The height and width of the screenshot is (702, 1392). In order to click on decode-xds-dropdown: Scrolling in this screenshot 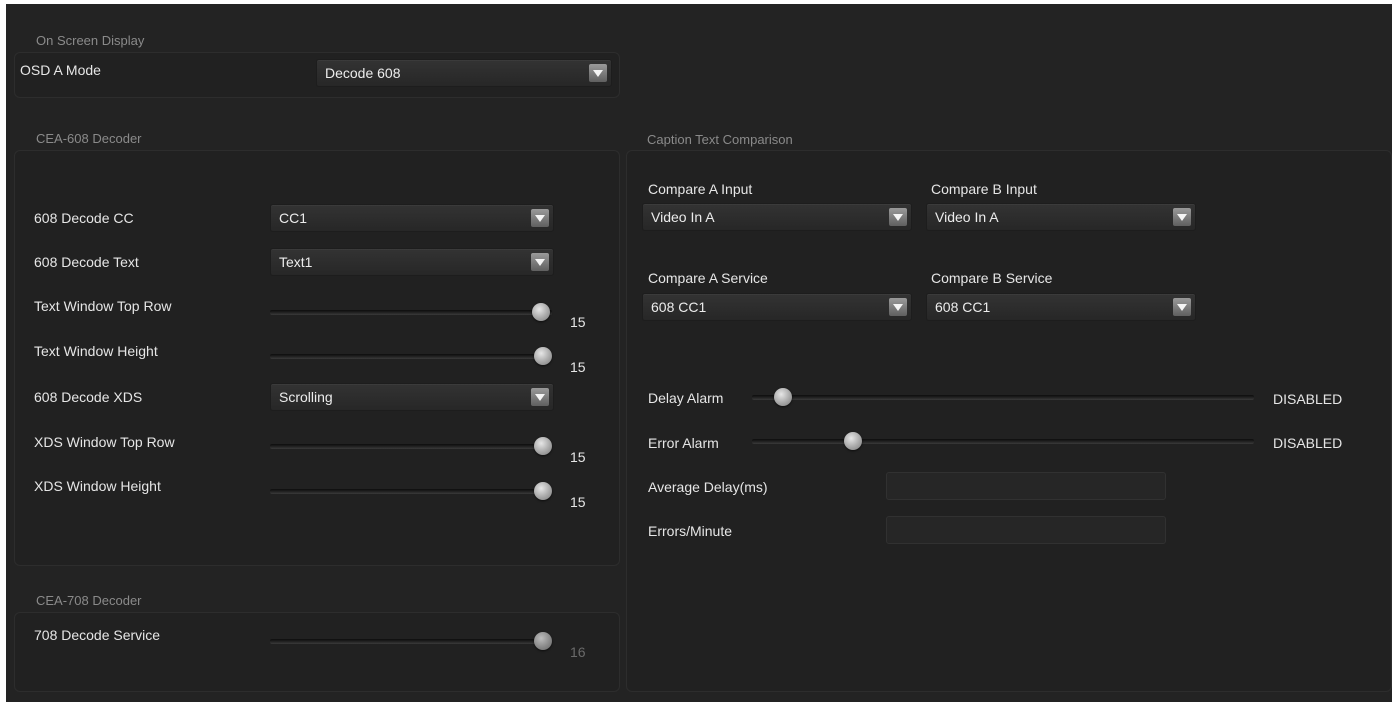, I will do `click(412, 397)`.